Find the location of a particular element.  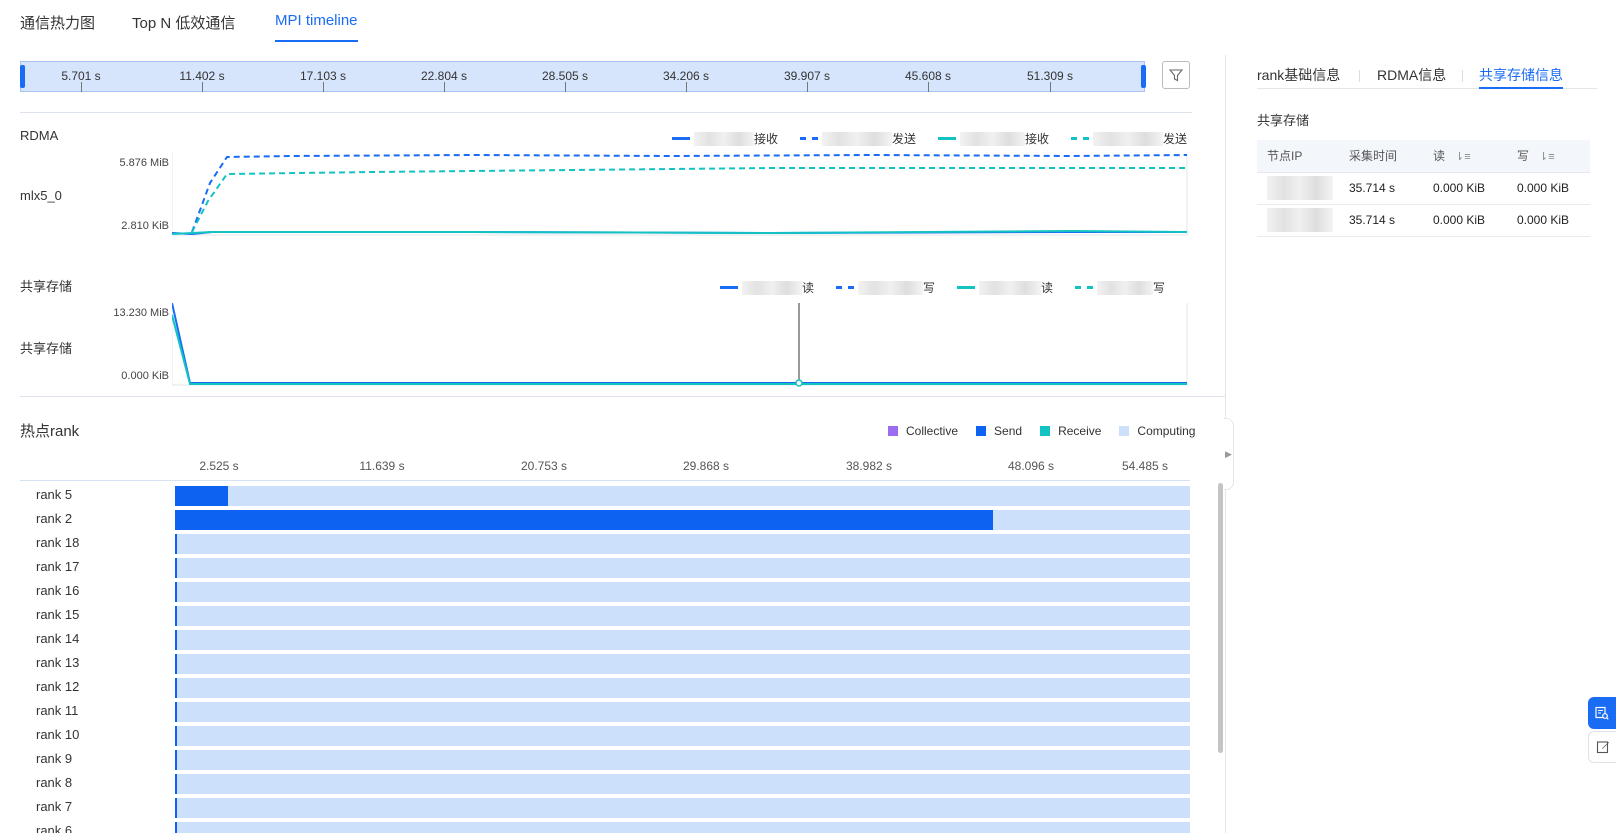

collapse-panel-button: ▶ is located at coordinates (1229, 454).